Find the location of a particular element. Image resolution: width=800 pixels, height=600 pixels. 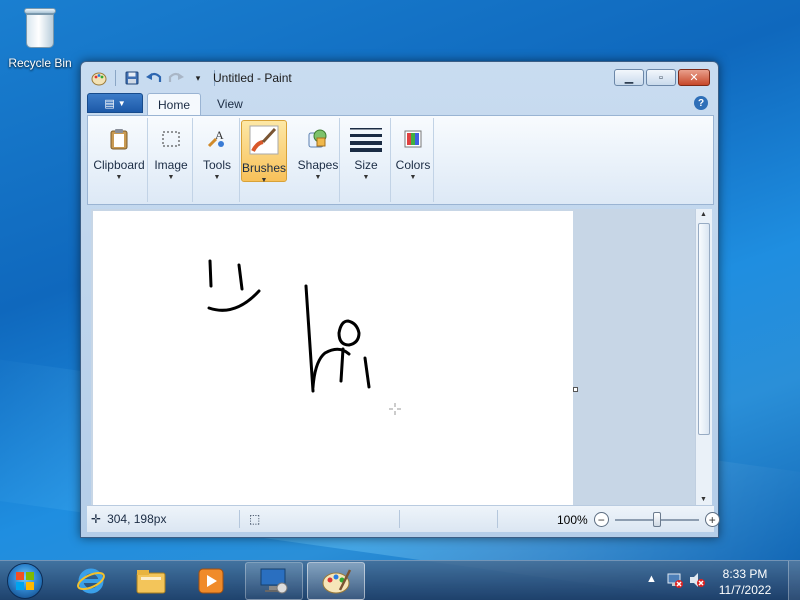

taskbar-internet-explorer is located at coordinates (91, 581).